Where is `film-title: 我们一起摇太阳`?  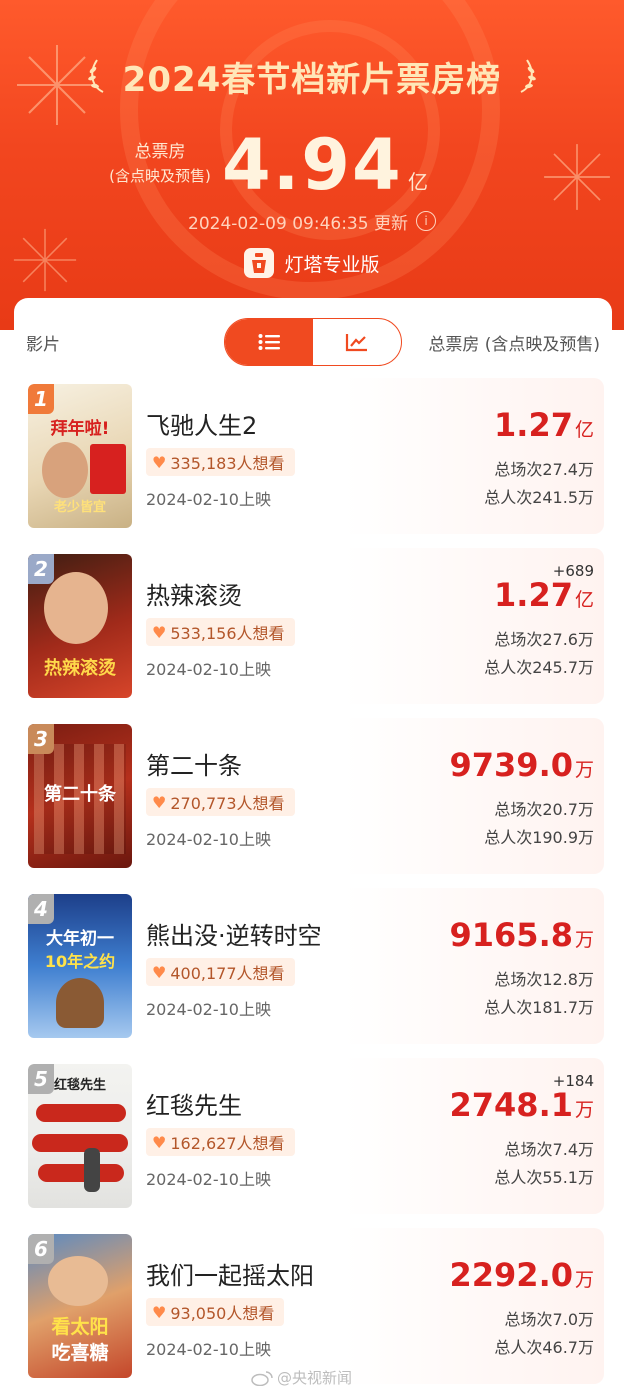
film-title: 我们一起摇太阳 is located at coordinates (230, 1276).